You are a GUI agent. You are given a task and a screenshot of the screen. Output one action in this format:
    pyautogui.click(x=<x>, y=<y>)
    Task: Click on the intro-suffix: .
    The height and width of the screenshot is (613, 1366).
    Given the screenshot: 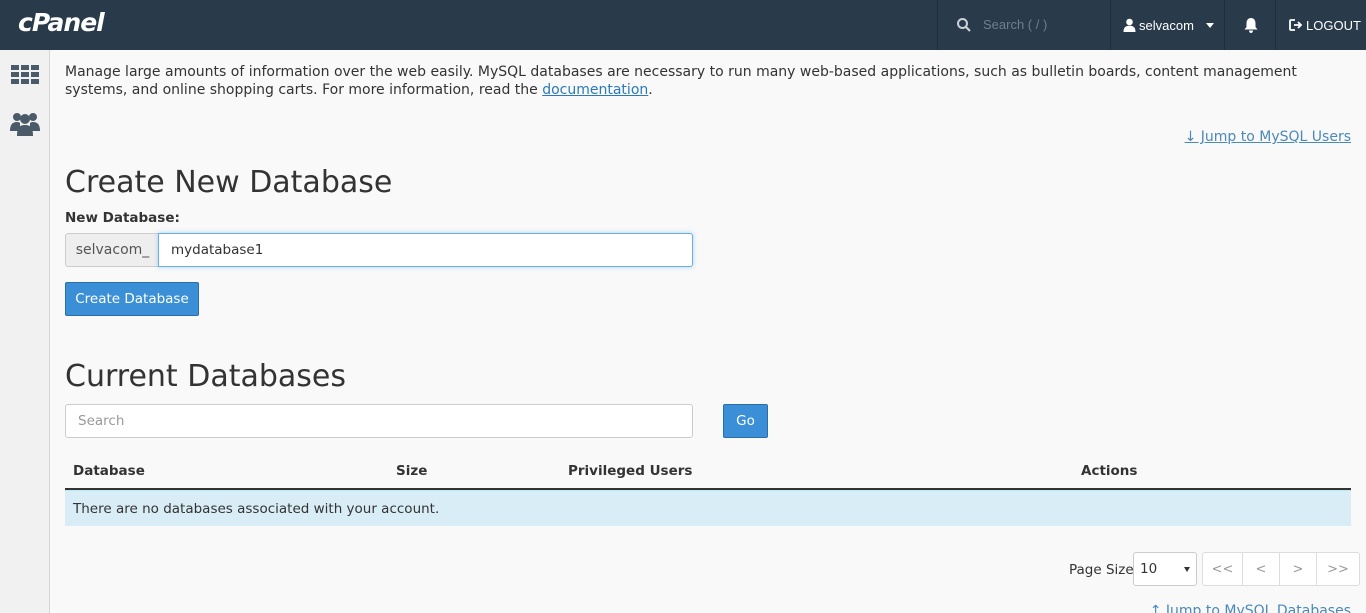 What is the action you would take?
    pyautogui.click(x=650, y=90)
    